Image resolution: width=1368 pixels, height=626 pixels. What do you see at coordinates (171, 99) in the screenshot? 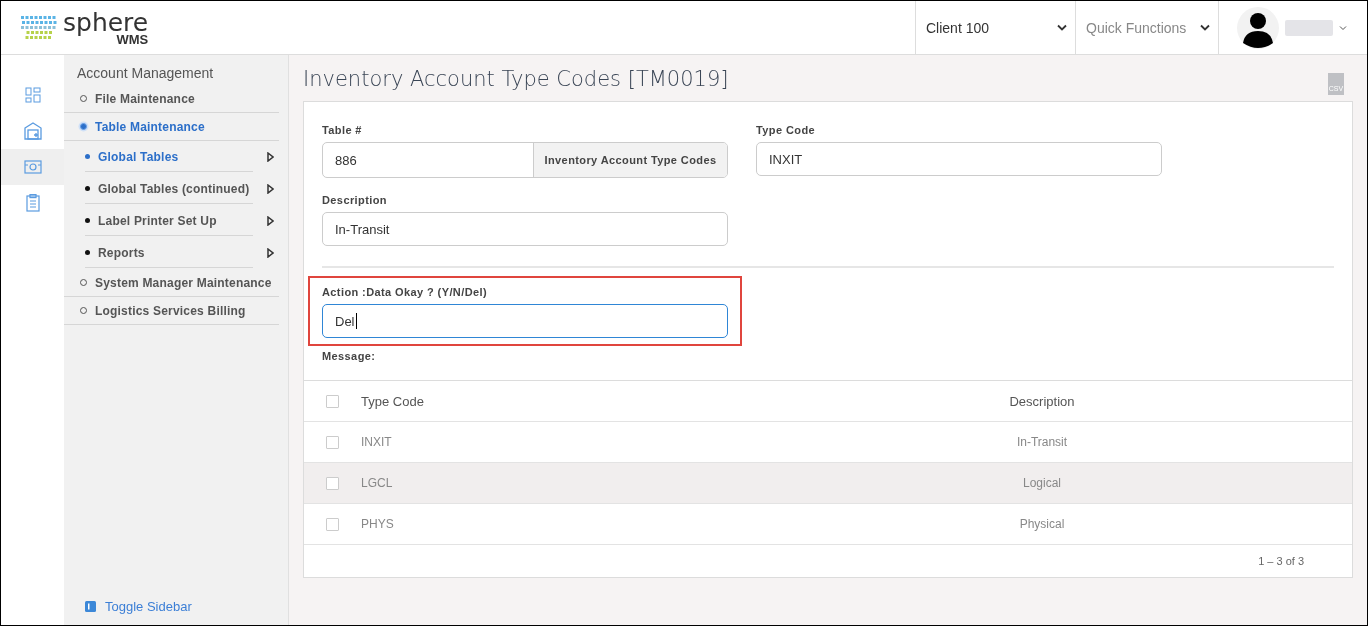
I see `sidebar-item: File Maintenance` at bounding box center [171, 99].